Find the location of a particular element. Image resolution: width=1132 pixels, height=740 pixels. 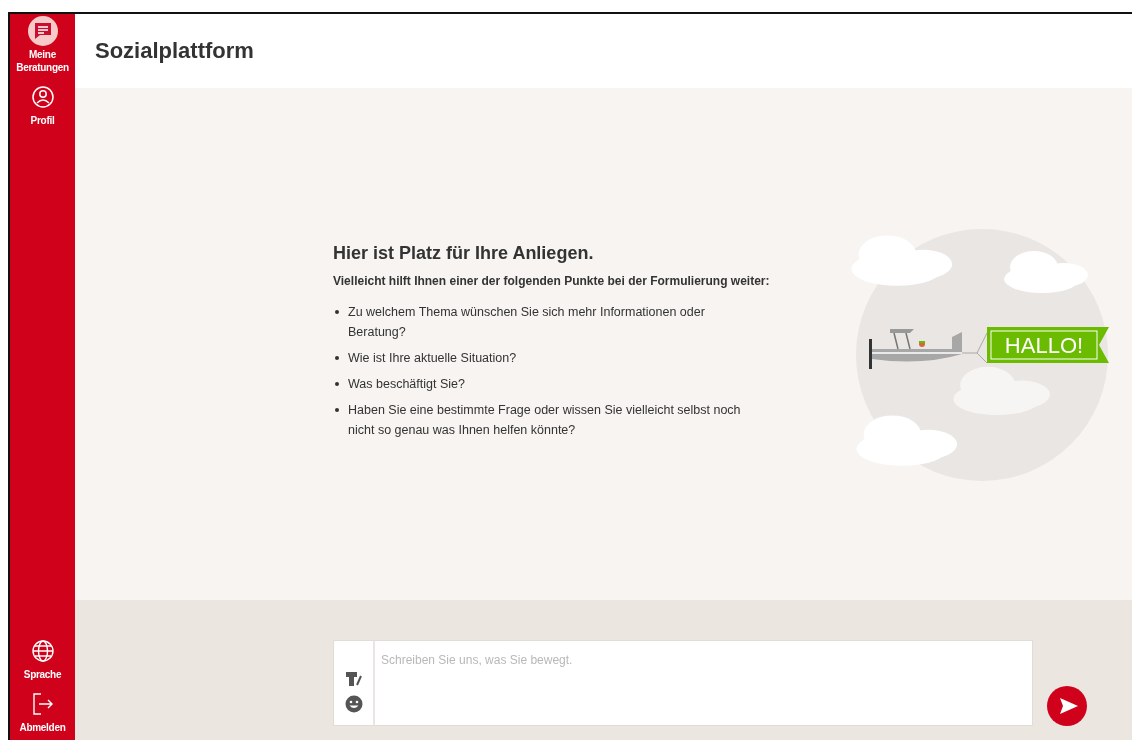

sidebar-item: Abmelden is located at coordinates (42, 713).